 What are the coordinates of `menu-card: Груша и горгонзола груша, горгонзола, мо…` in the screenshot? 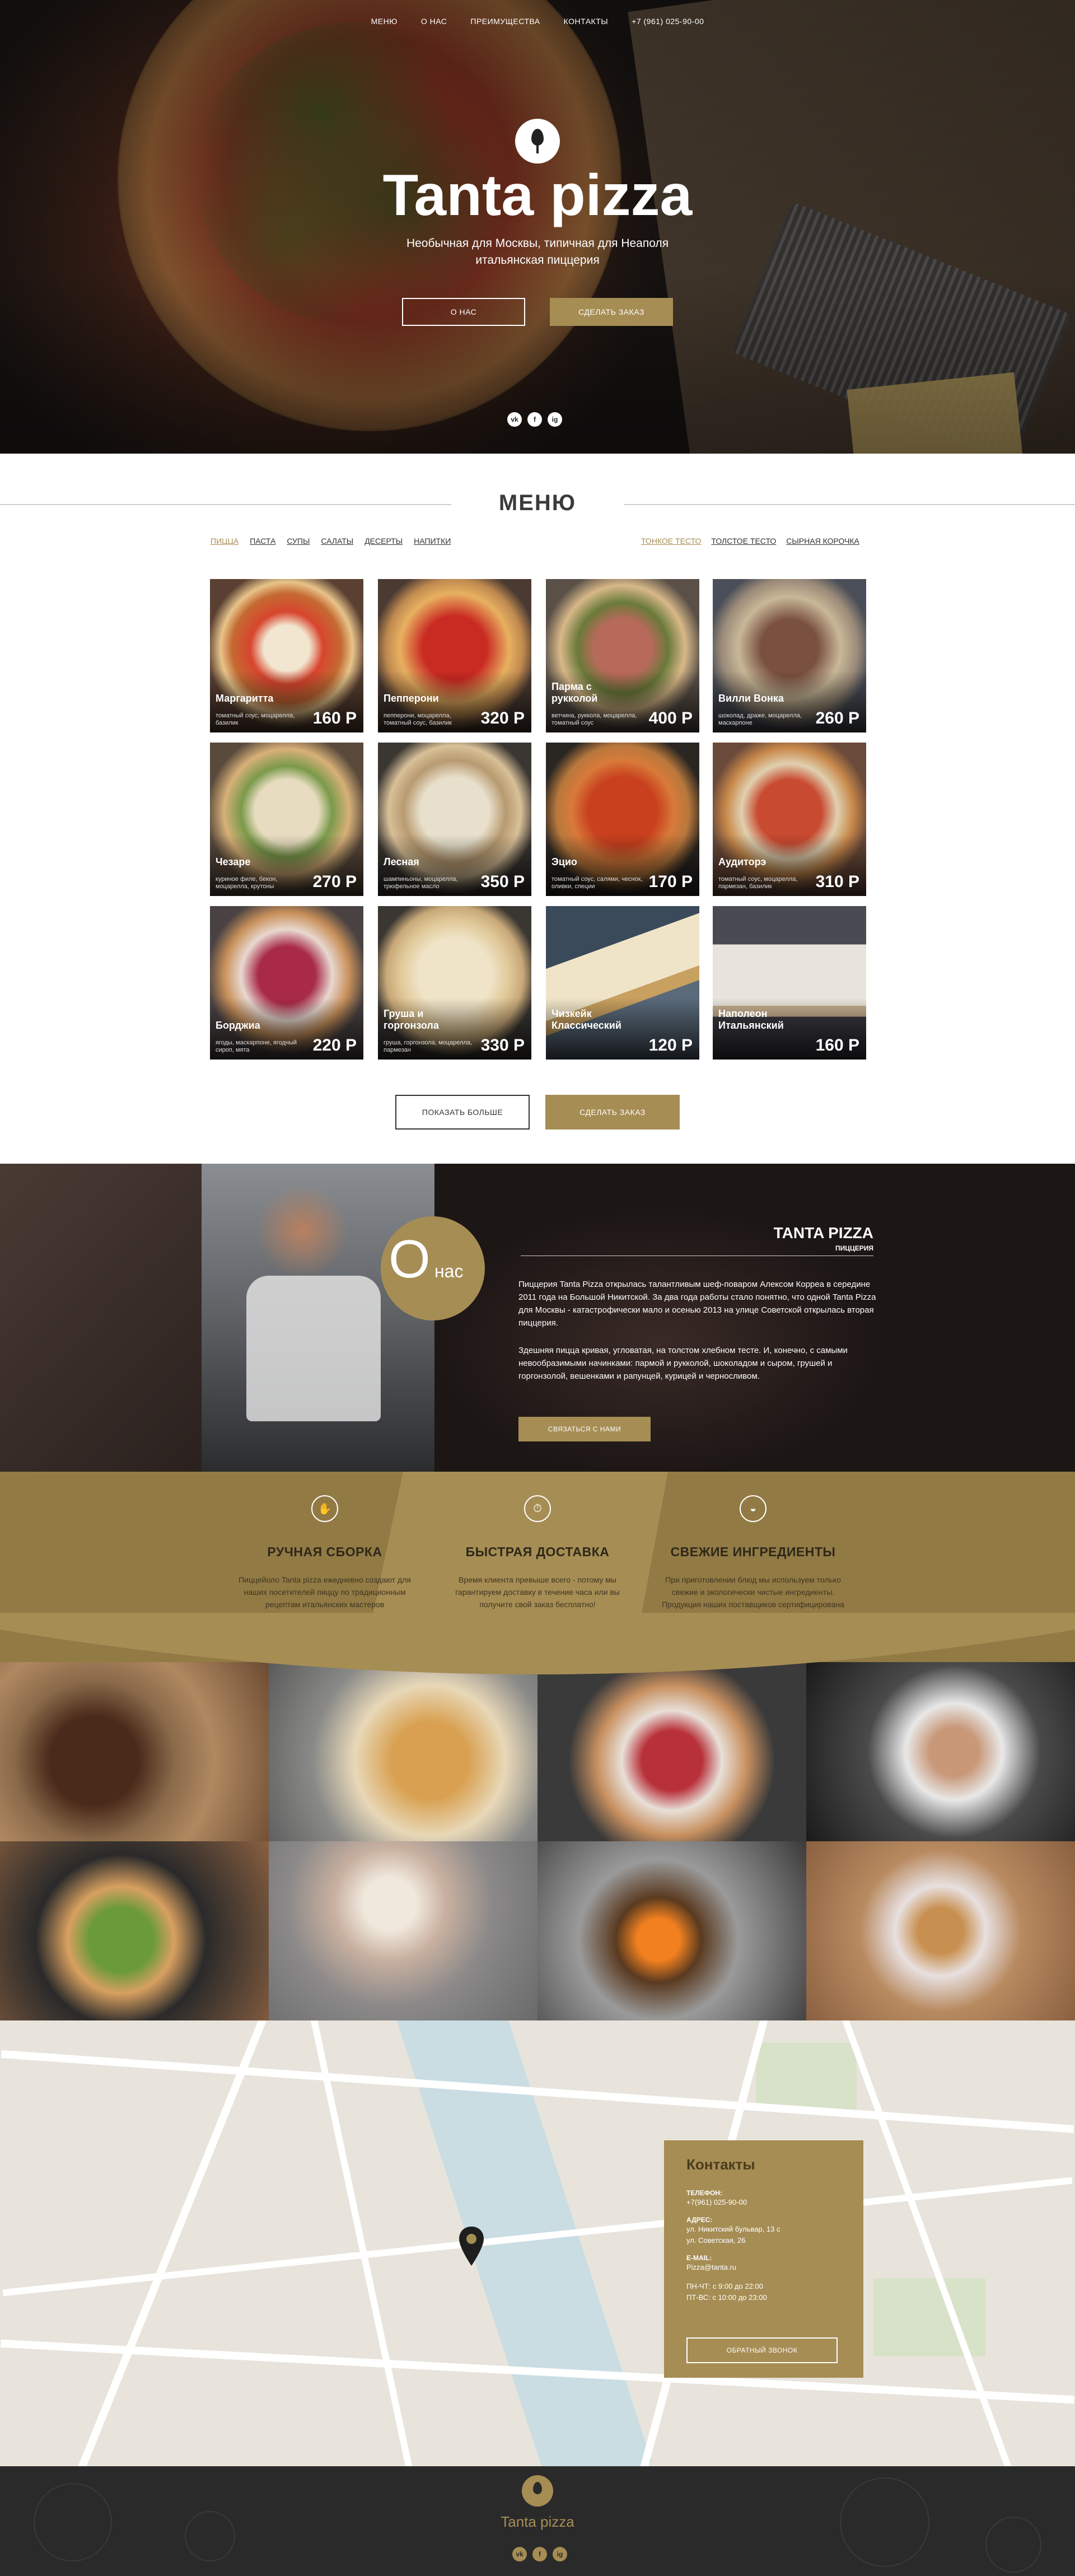 It's located at (455, 983).